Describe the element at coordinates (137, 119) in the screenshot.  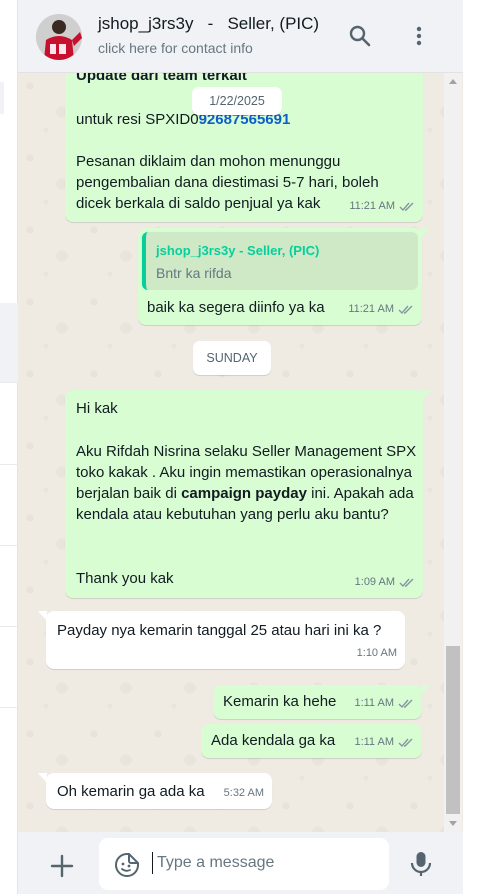
I see `resi-prefix: untuk resi SPXID0` at that location.